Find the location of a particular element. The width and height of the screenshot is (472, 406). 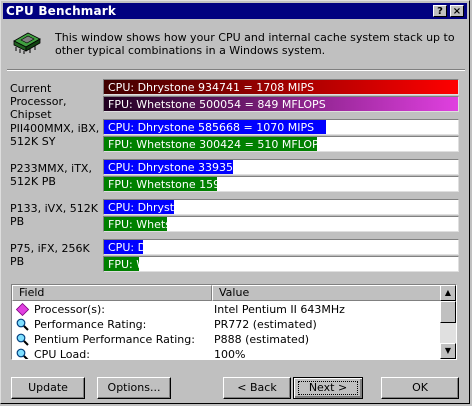

list-item: Processor(s): Intel Pentium II 643MHz is located at coordinates (227, 309).